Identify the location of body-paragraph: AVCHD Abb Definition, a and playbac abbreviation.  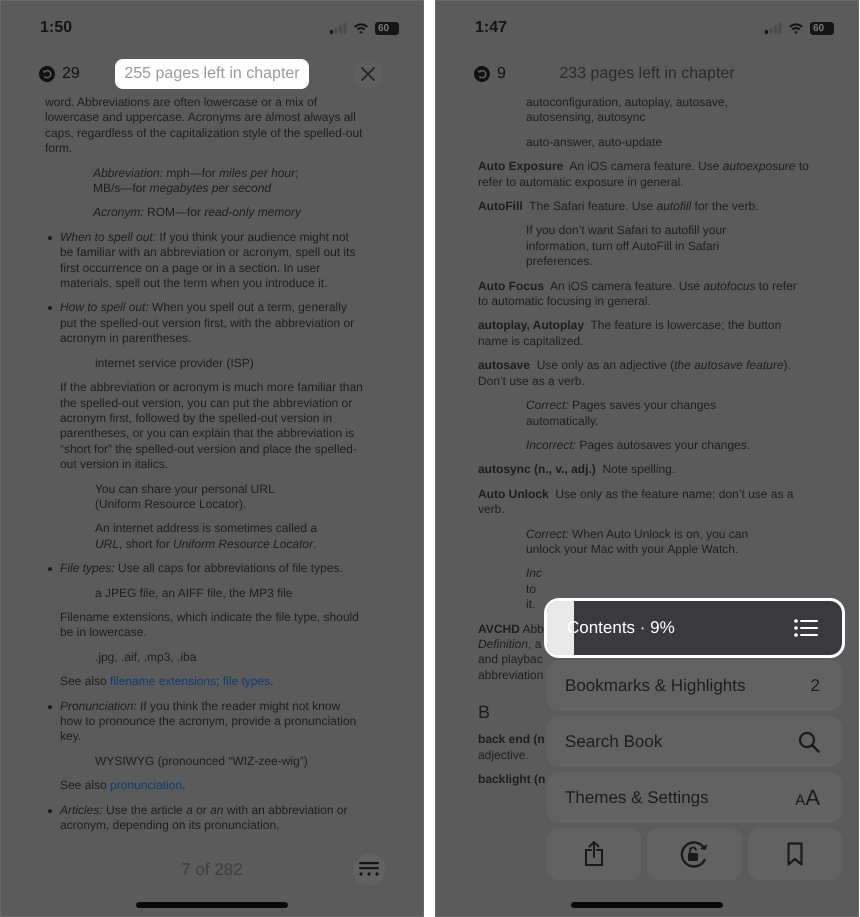
(511, 653).